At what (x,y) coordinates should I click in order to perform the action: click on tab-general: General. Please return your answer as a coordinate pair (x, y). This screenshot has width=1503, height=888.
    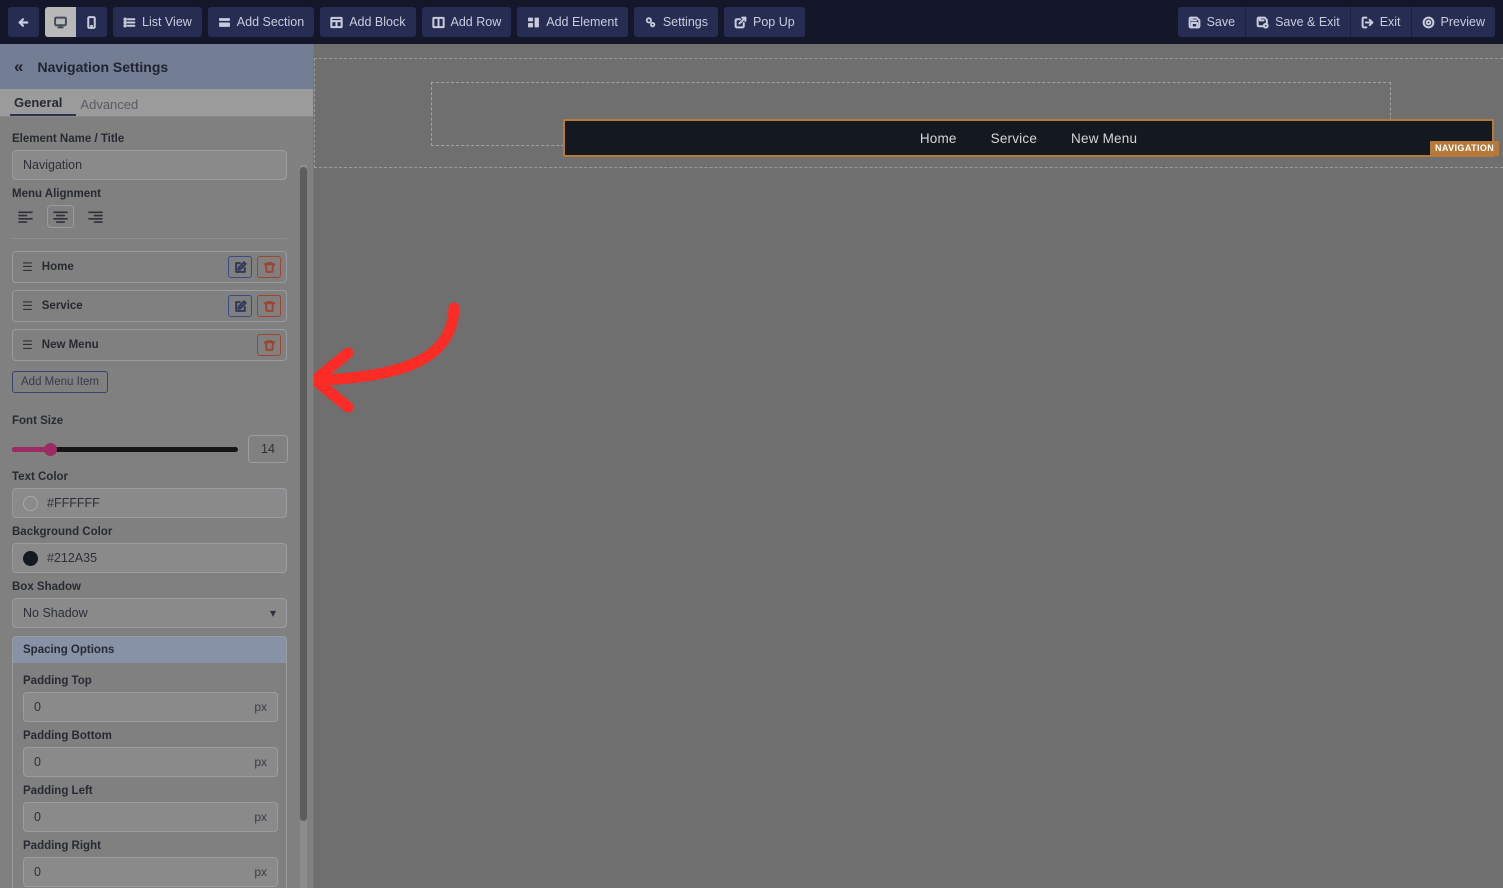
    Looking at the image, I should click on (43, 105).